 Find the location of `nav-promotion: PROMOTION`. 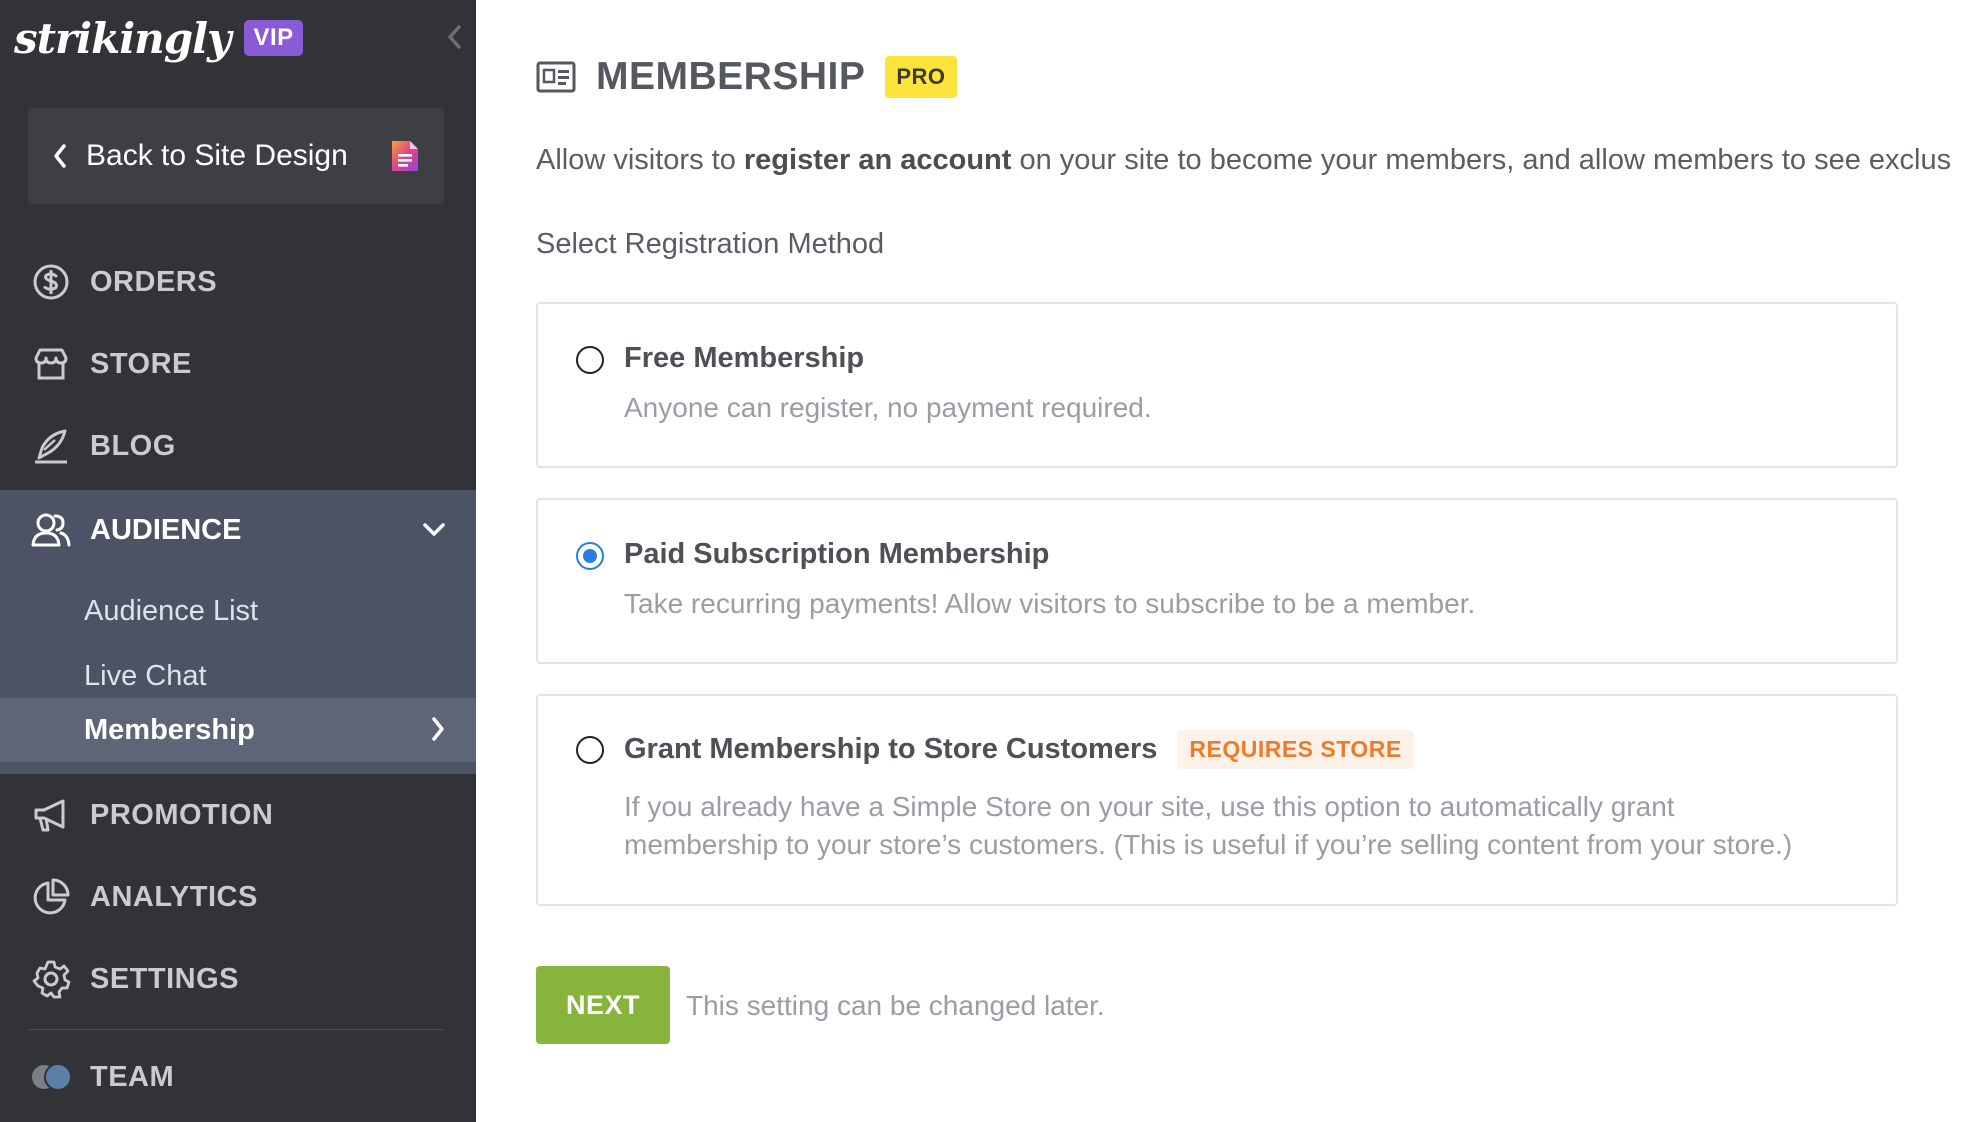

nav-promotion: PROMOTION is located at coordinates (238, 815).